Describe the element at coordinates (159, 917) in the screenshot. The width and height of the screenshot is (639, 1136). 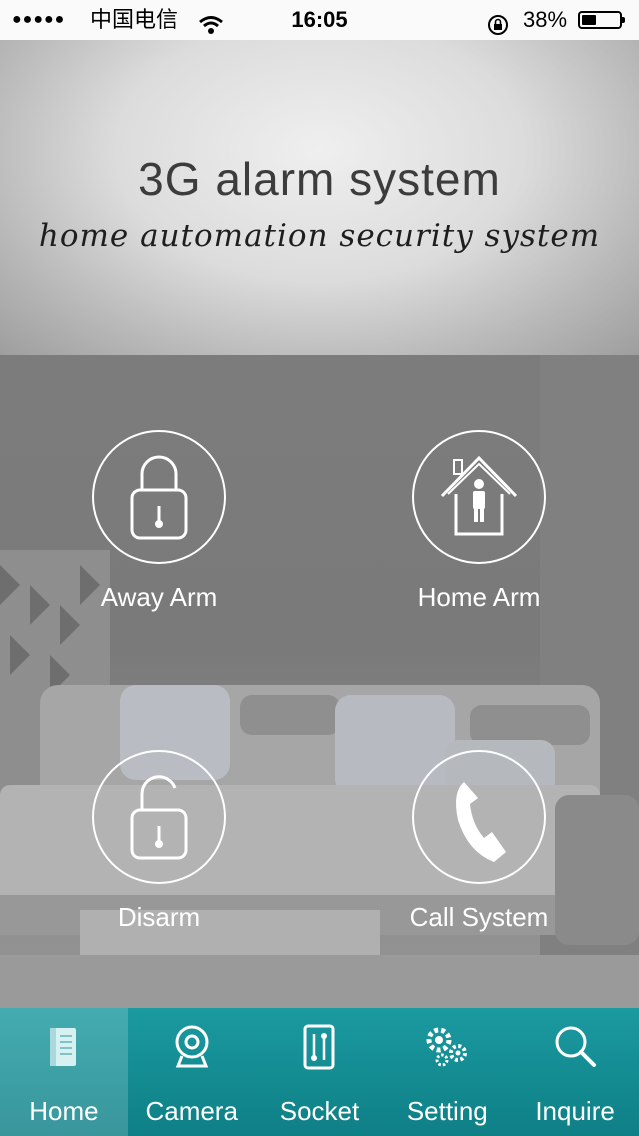
I see `disarm-label: Disarm` at that location.